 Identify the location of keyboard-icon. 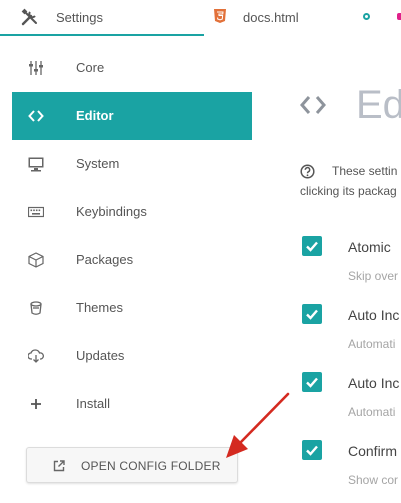
(36, 212).